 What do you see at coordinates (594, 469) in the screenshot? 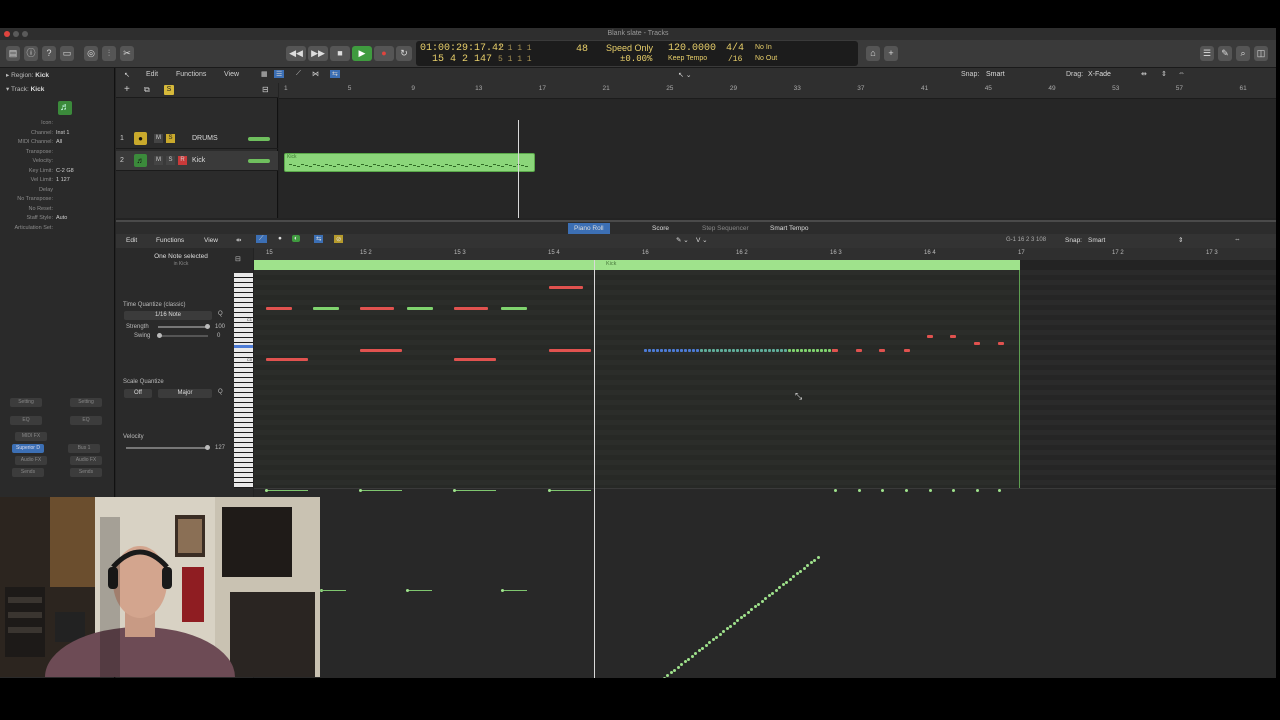
I see `editor-playhead` at bounding box center [594, 469].